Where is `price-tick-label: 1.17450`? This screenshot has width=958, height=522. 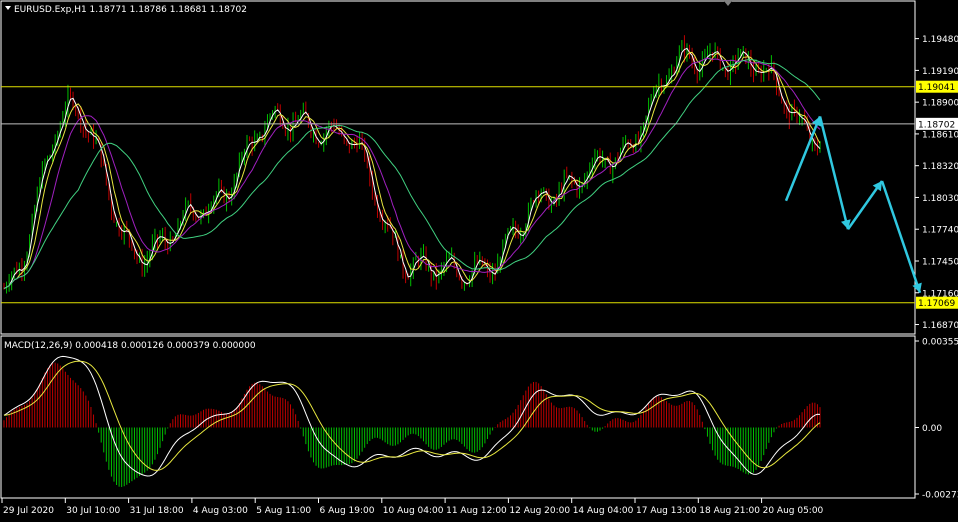
price-tick-label: 1.17450 is located at coordinates (940, 262).